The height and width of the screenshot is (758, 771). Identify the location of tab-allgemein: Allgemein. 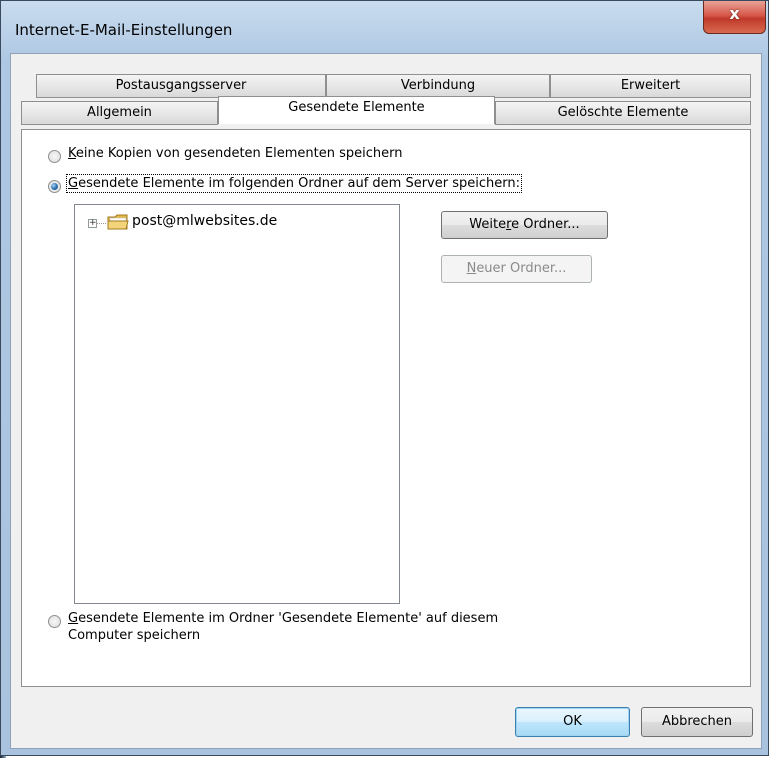
(119, 113).